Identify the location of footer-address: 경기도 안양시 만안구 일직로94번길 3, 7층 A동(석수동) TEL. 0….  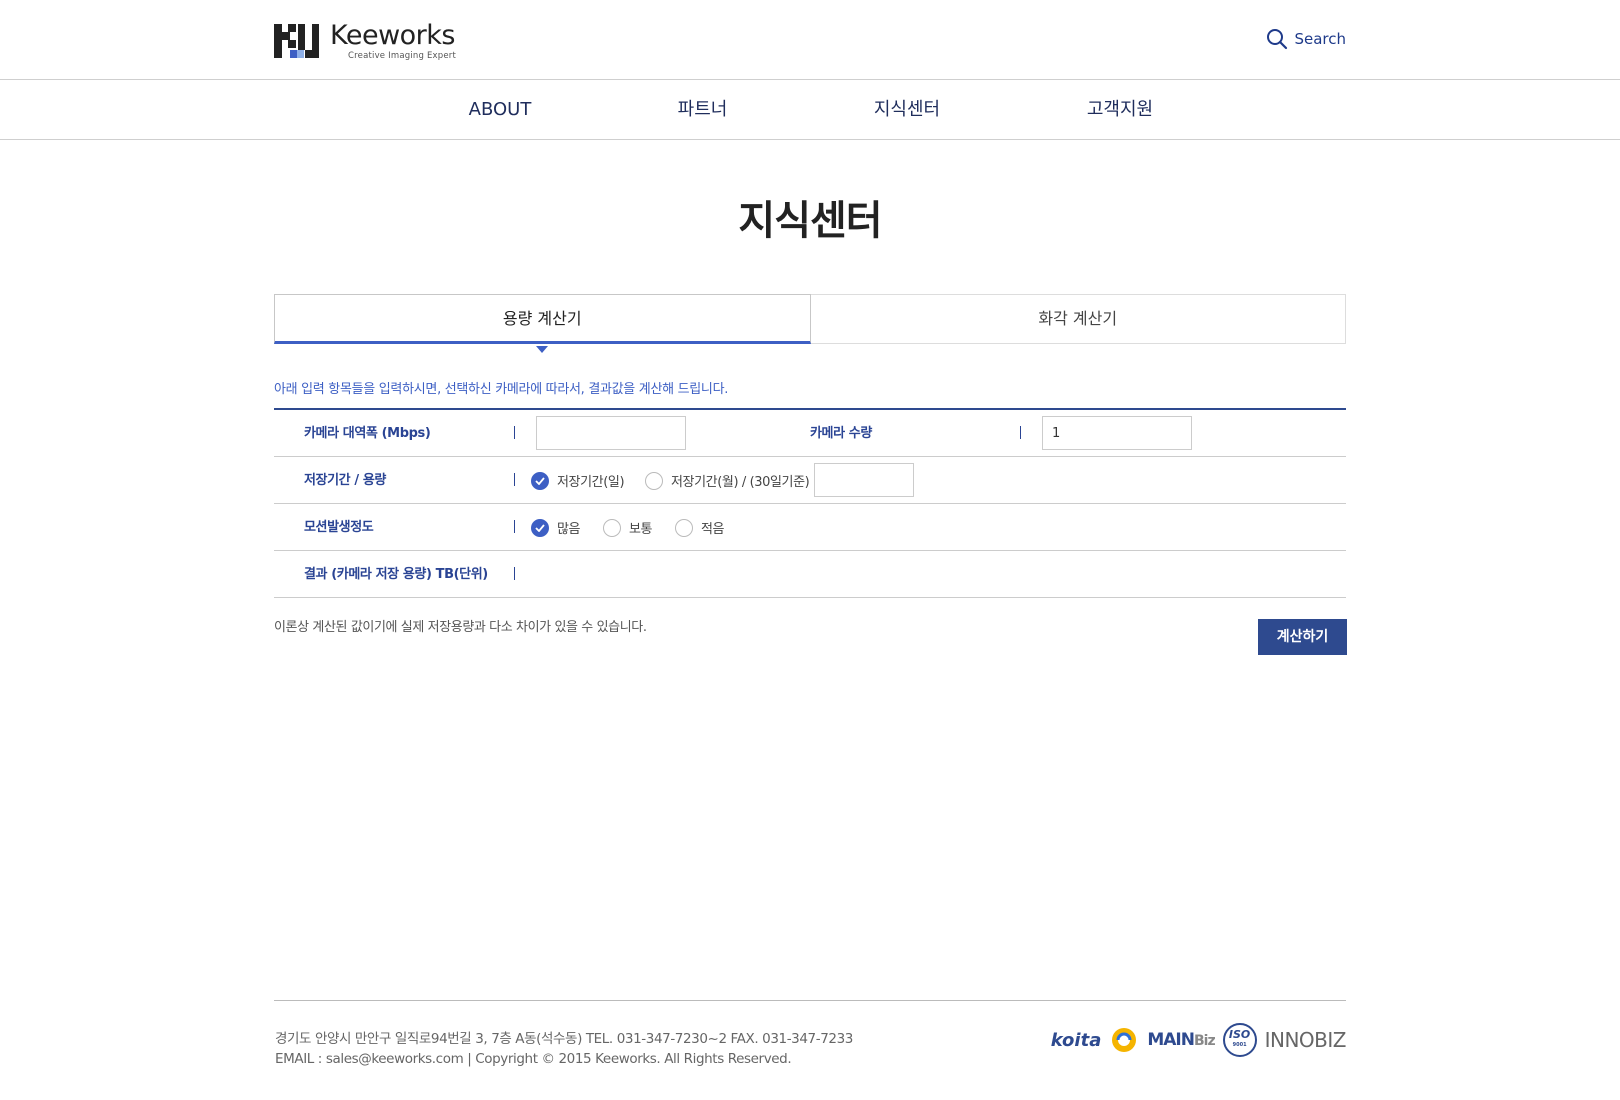
(564, 1039).